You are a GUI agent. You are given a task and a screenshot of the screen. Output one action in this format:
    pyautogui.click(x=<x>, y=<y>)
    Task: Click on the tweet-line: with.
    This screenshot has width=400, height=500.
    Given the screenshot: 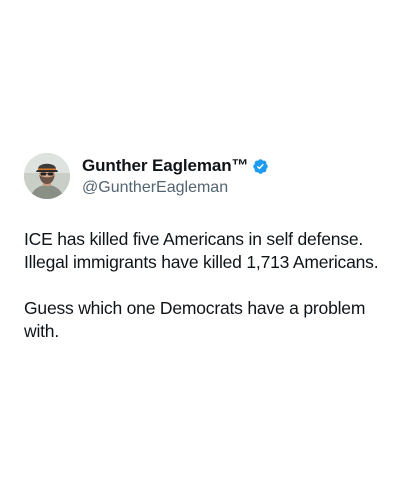 What is the action you would take?
    pyautogui.click(x=41, y=331)
    